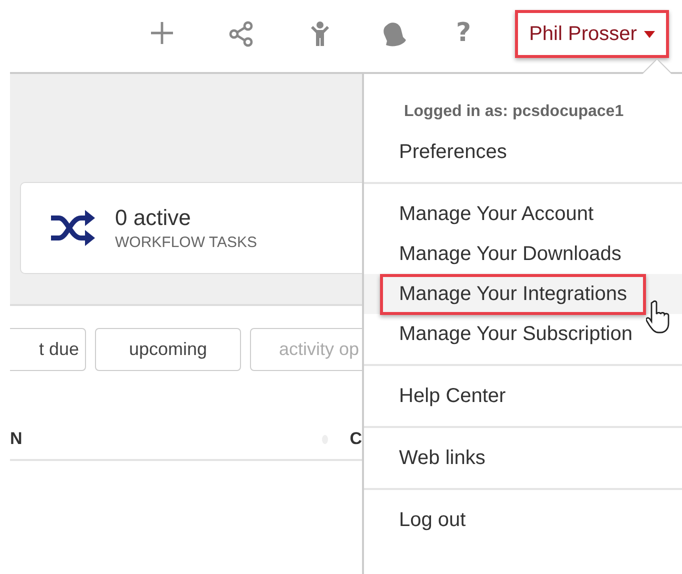 Image resolution: width=682 pixels, height=574 pixels. What do you see at coordinates (649, 34) in the screenshot?
I see `caret-icon` at bounding box center [649, 34].